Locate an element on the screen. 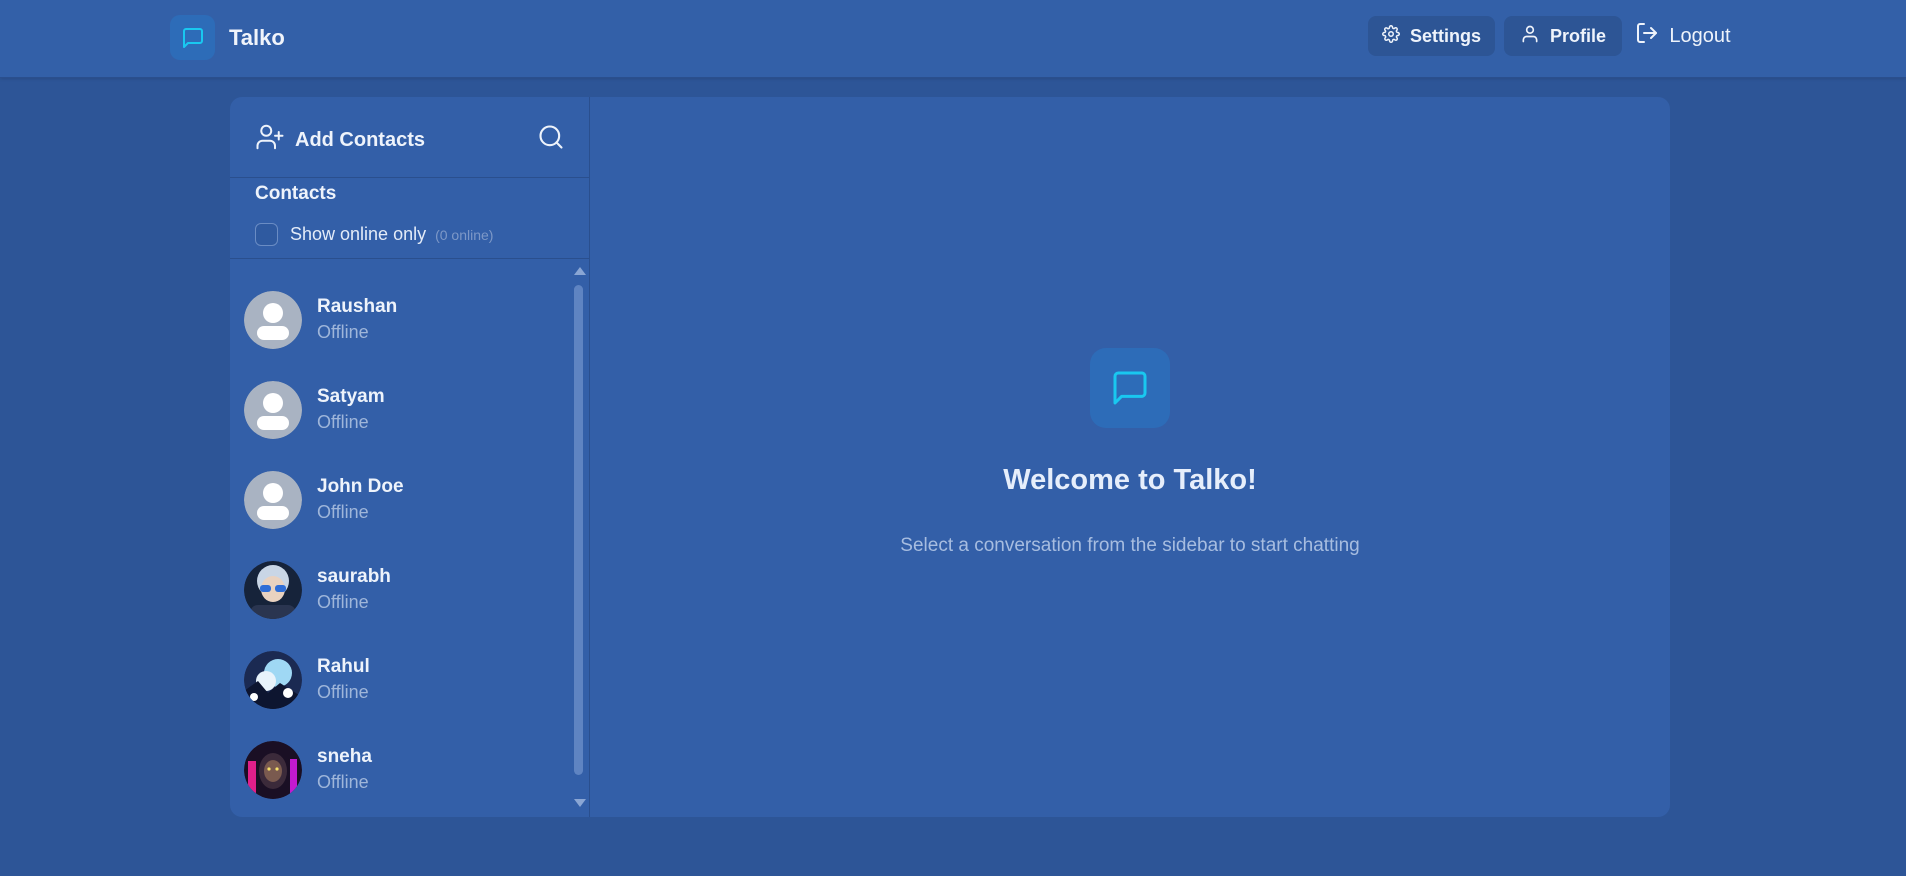  nav-actions: Settings Profile Logout is located at coordinates (953, 36).